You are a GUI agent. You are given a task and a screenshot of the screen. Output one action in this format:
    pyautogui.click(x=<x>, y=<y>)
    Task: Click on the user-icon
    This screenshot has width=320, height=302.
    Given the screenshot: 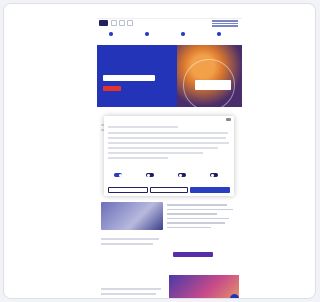 What is the action you would take?
    pyautogui.click(x=114, y=23)
    